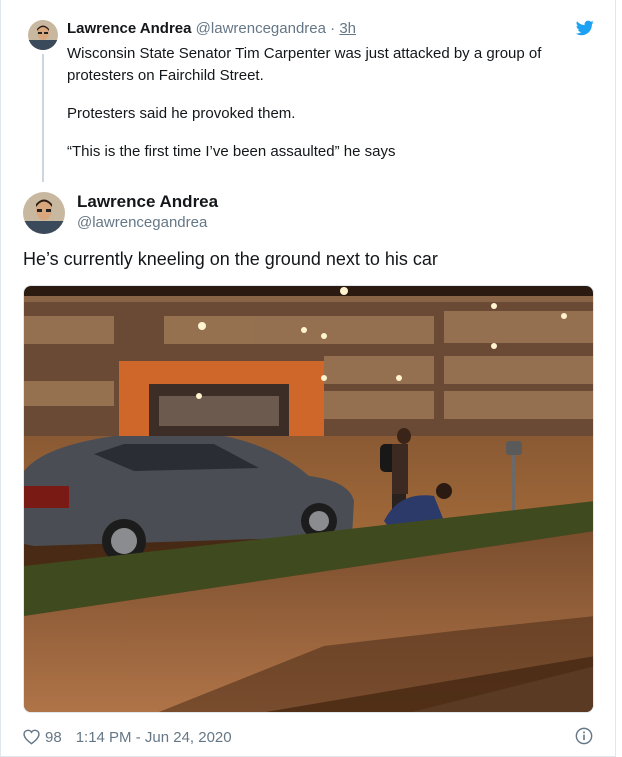  What do you see at coordinates (154, 737) in the screenshot?
I see `tweet-timestamp: 1:14 PM - Jun 24, 2020` at bounding box center [154, 737].